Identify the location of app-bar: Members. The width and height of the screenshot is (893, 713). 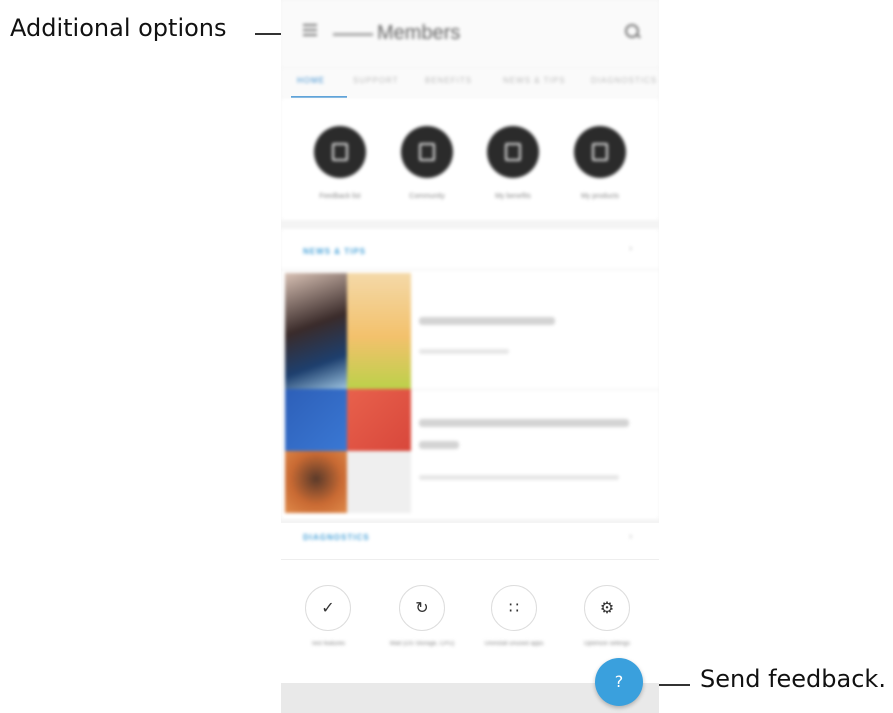
(470, 34).